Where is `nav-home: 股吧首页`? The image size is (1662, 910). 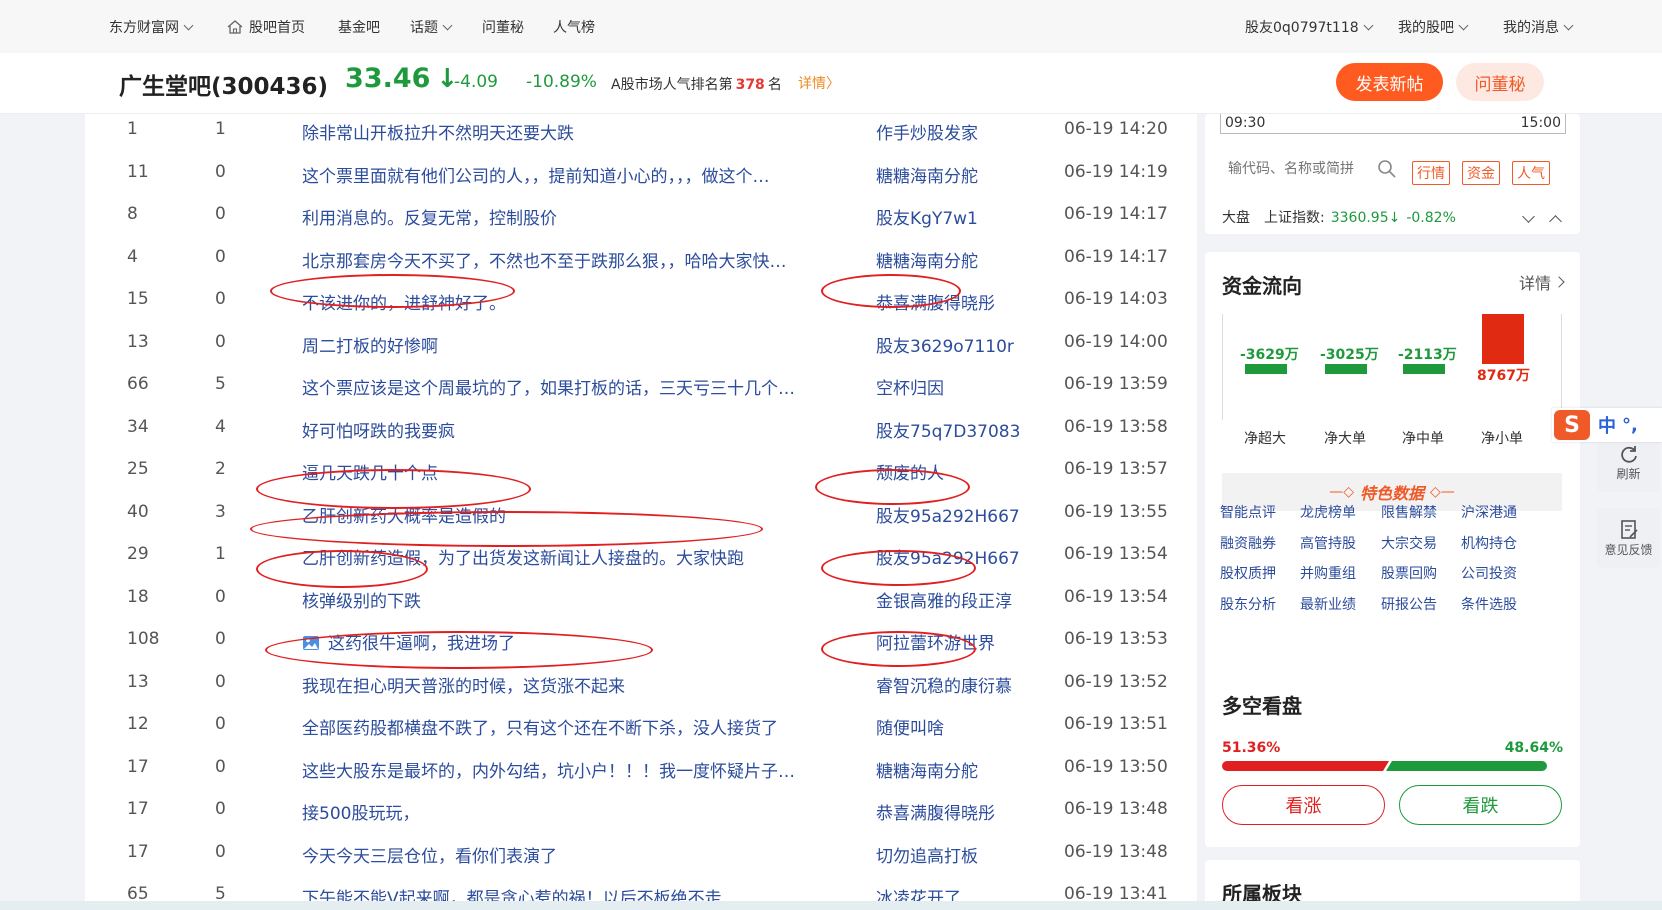
nav-home: 股吧首页 is located at coordinates (266, 27).